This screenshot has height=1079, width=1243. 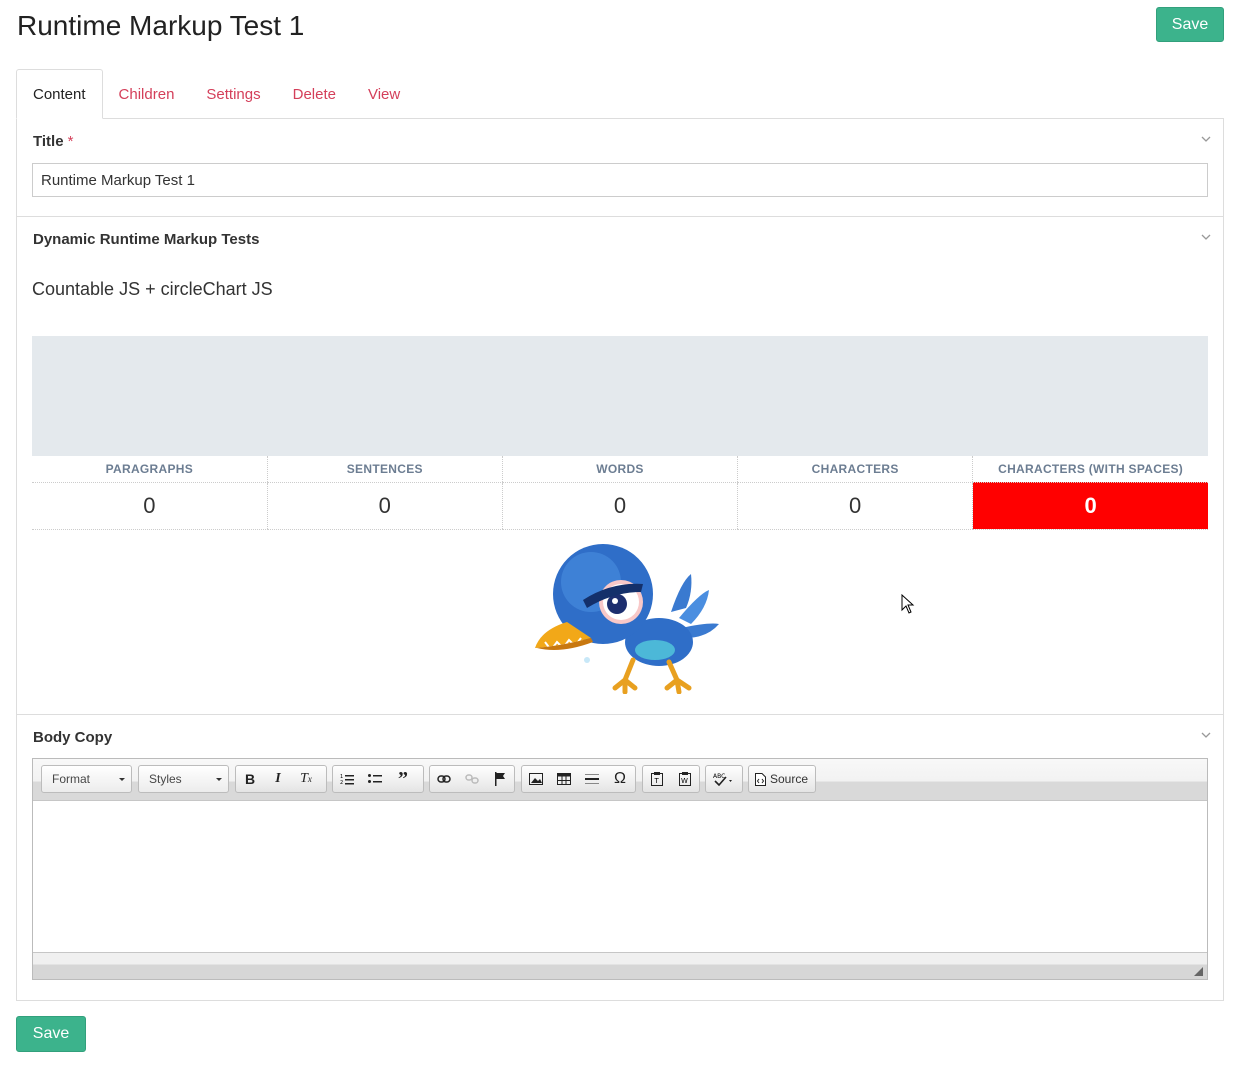 I want to click on stats-value-sentences: 0, so click(x=384, y=506).